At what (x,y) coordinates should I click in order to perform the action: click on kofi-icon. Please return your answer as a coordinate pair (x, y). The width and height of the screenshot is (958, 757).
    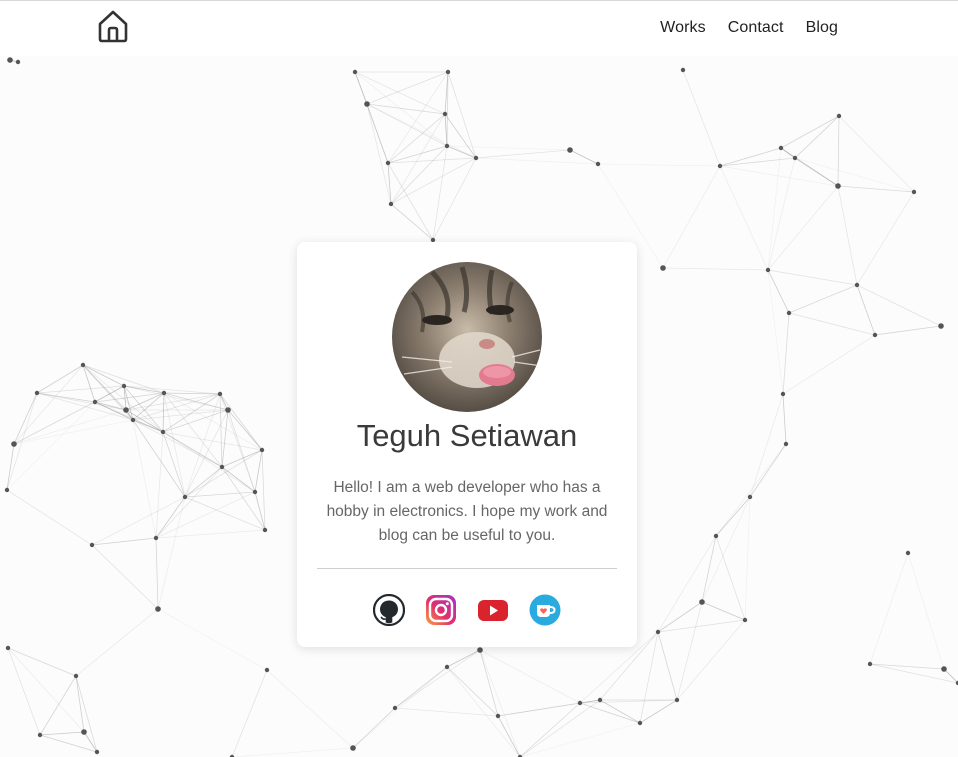
    Looking at the image, I should click on (545, 610).